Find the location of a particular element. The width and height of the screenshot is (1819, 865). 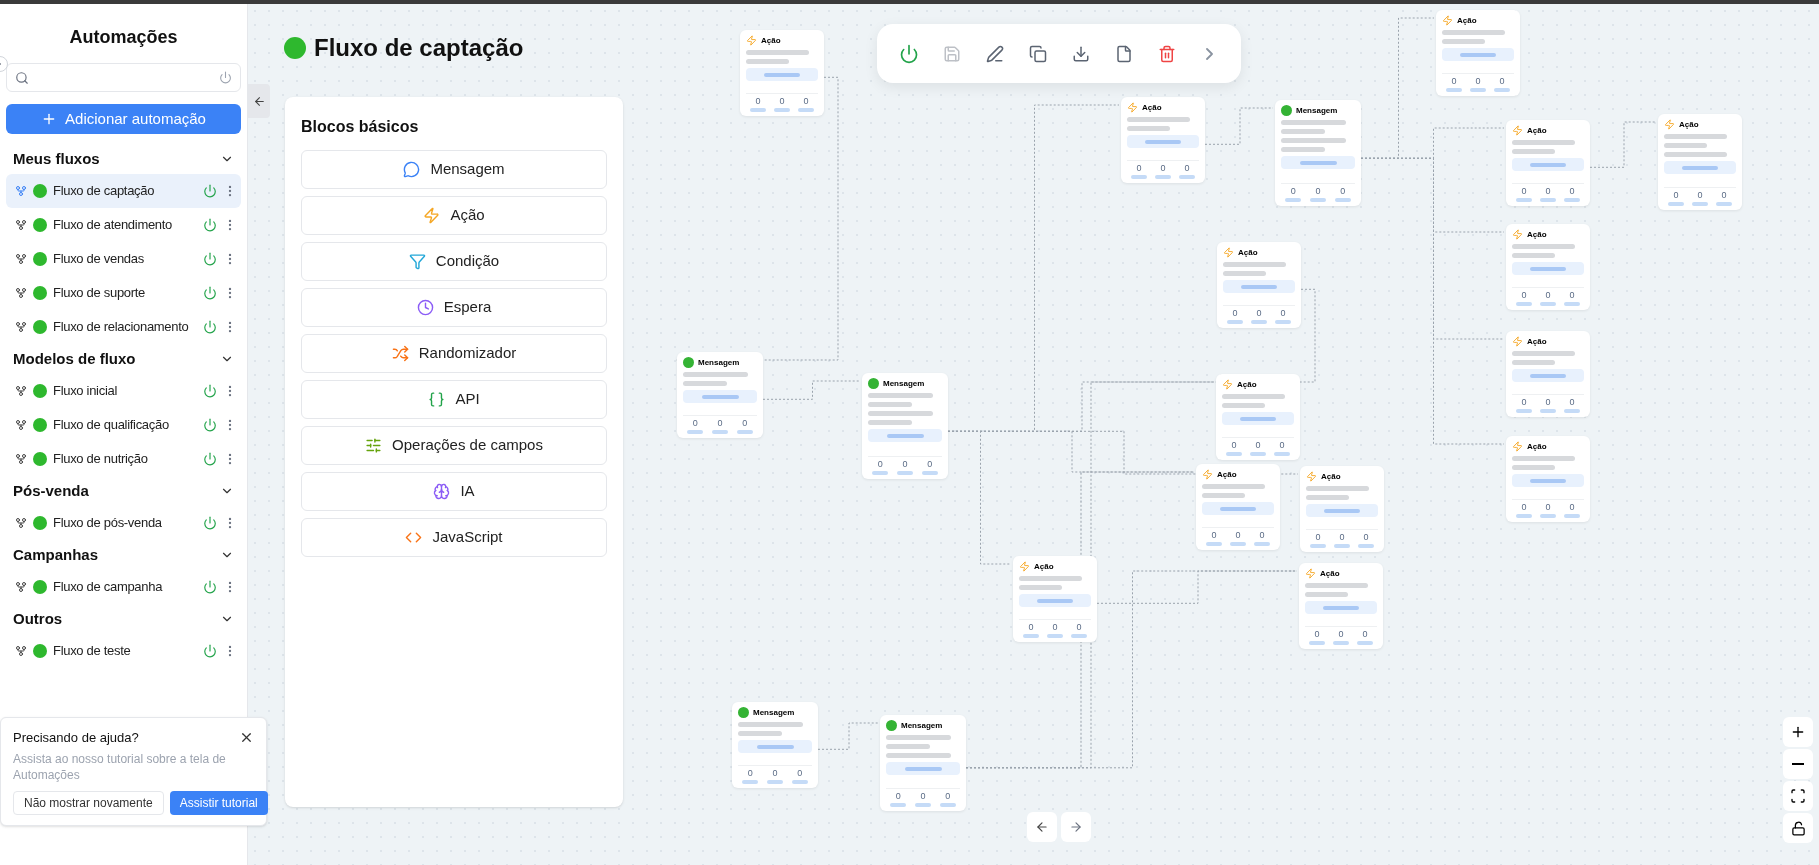

block-button: JavaScript is located at coordinates (454, 537).